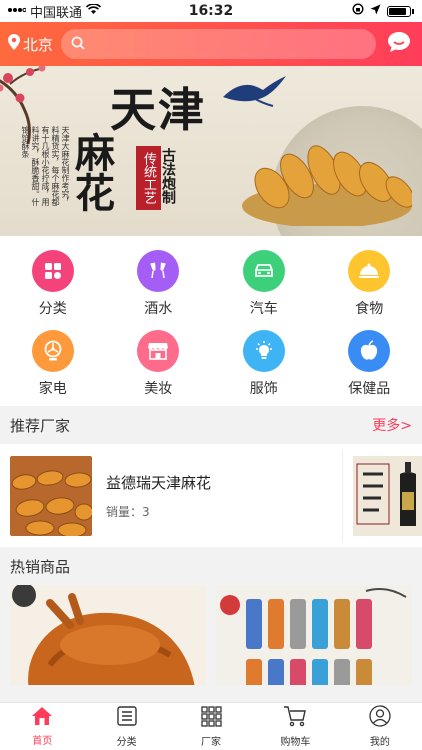 This screenshot has width=422, height=750. What do you see at coordinates (158, 351) in the screenshot?
I see `store-icon` at bounding box center [158, 351].